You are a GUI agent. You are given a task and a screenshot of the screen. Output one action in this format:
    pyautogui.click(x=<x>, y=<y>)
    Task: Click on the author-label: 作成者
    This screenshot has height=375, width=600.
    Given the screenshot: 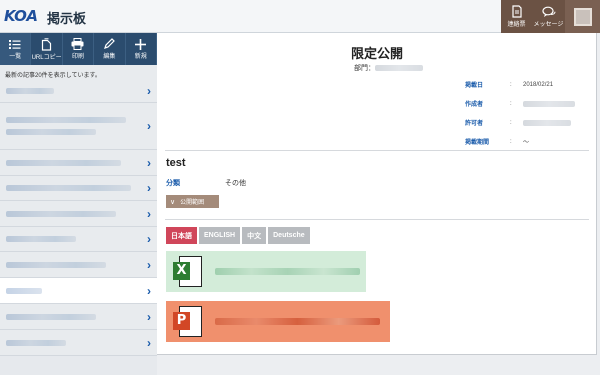 What is the action you would take?
    pyautogui.click(x=474, y=105)
    